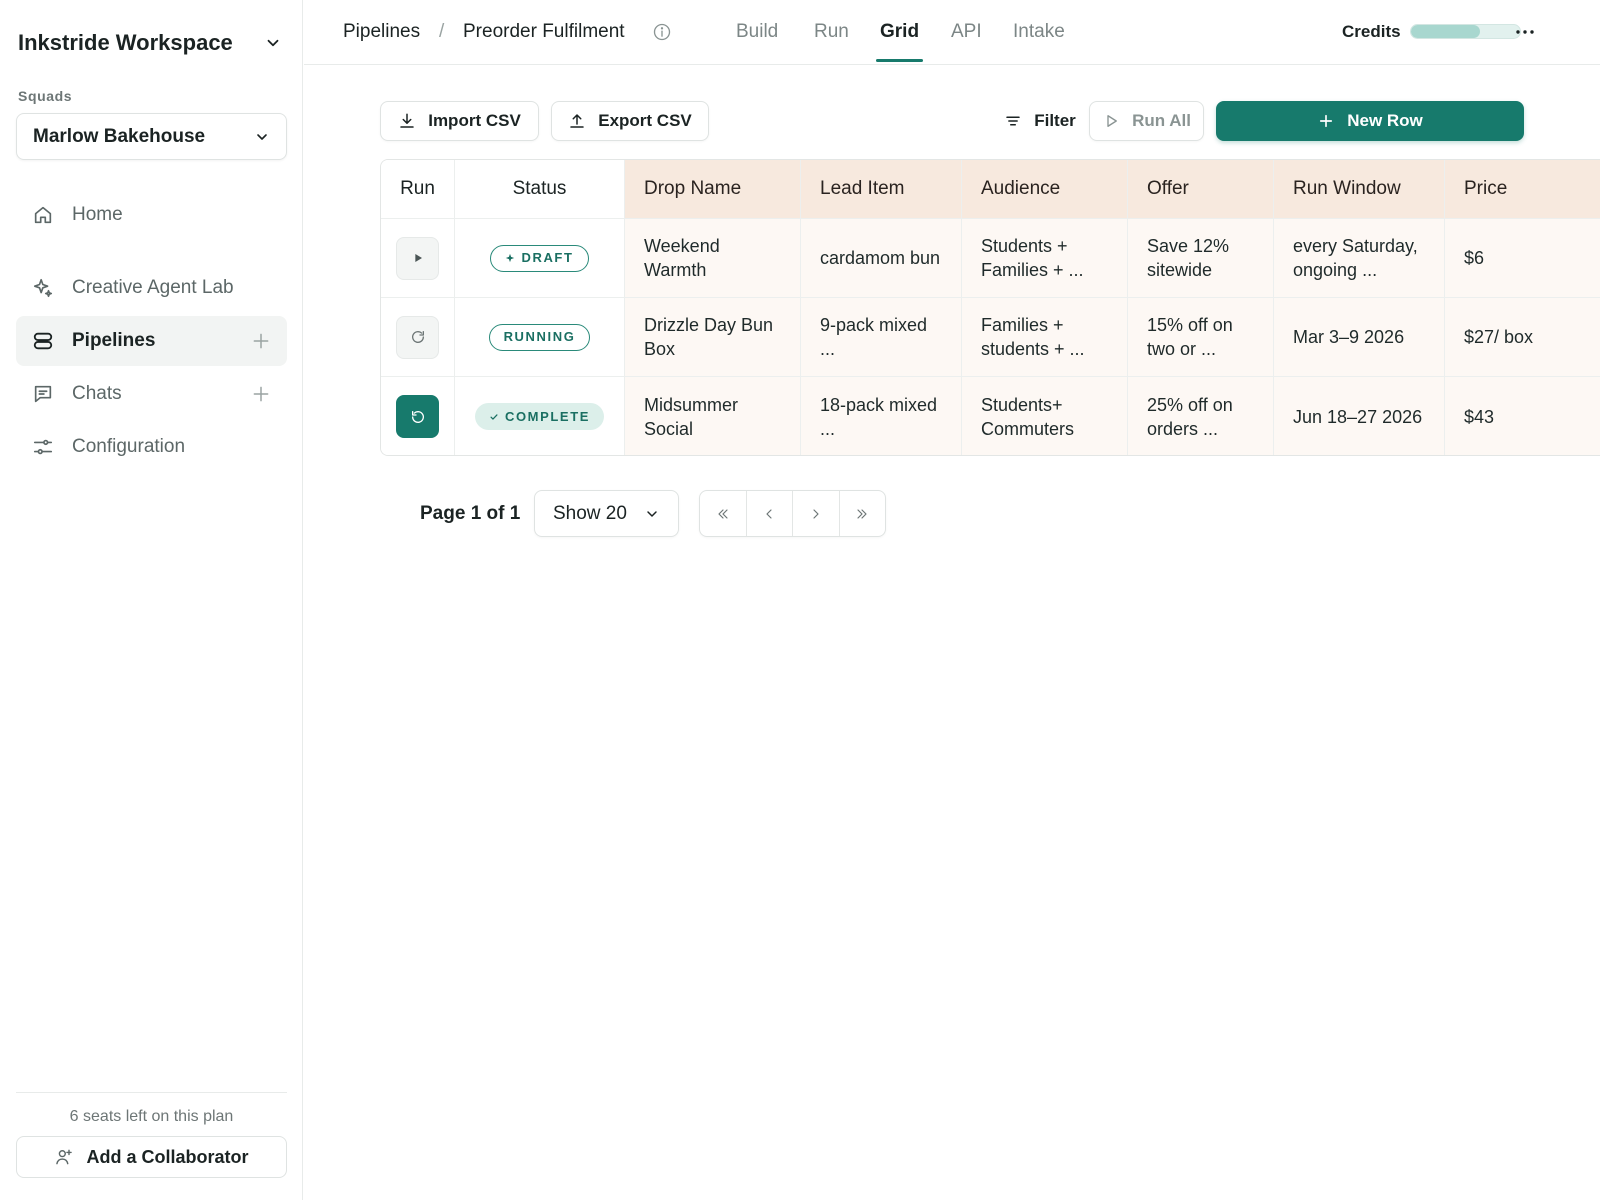 This screenshot has width=1600, height=1200. What do you see at coordinates (1040, 121) in the screenshot?
I see `filter-button: Filter` at bounding box center [1040, 121].